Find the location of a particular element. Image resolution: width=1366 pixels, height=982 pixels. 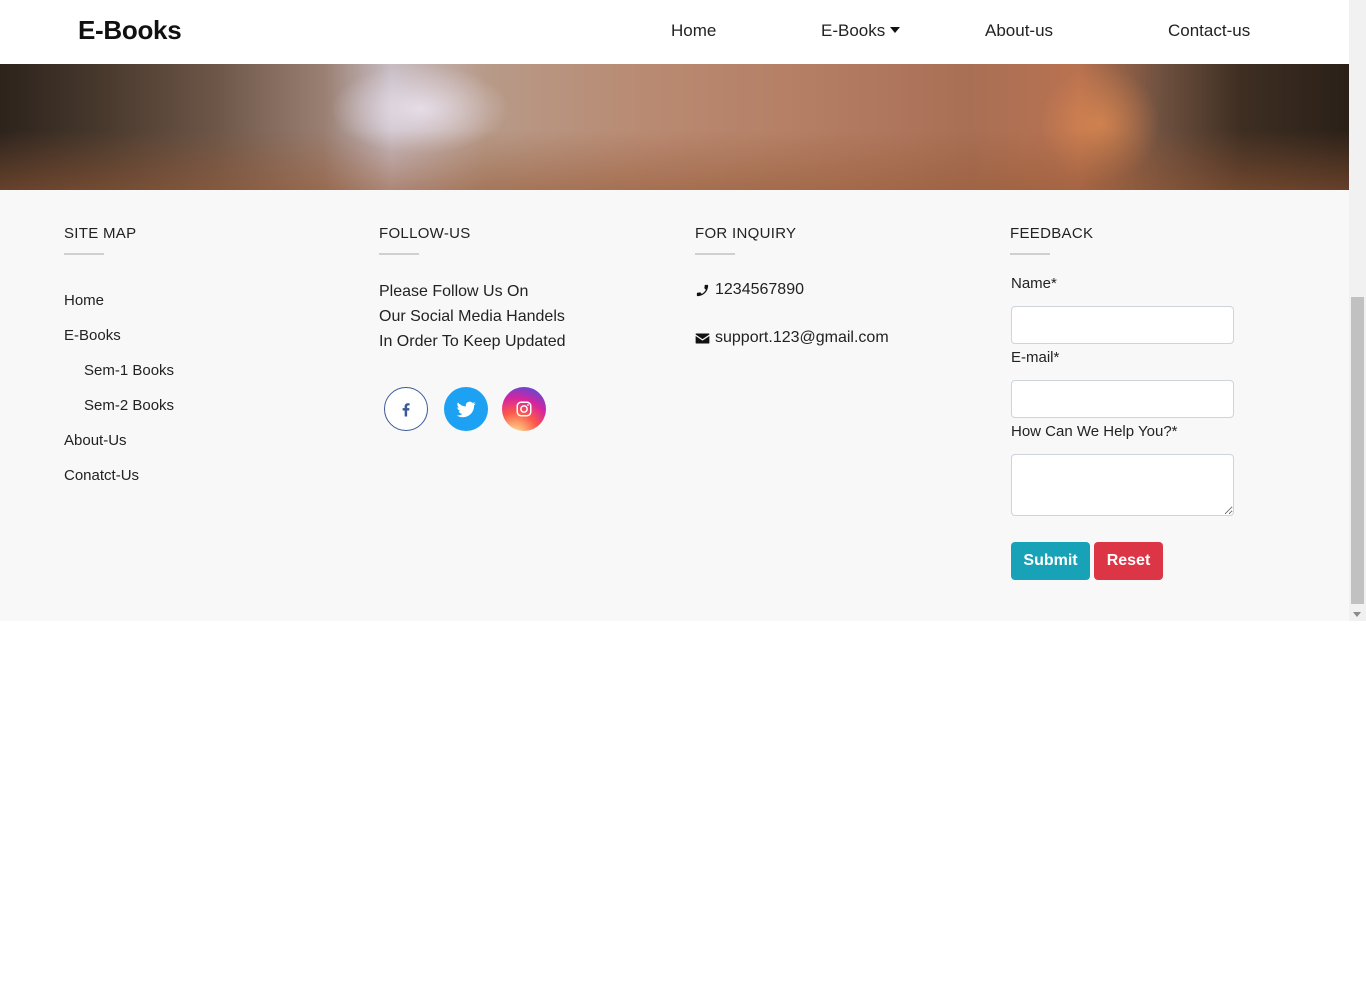

name-field is located at coordinates (1122, 325).